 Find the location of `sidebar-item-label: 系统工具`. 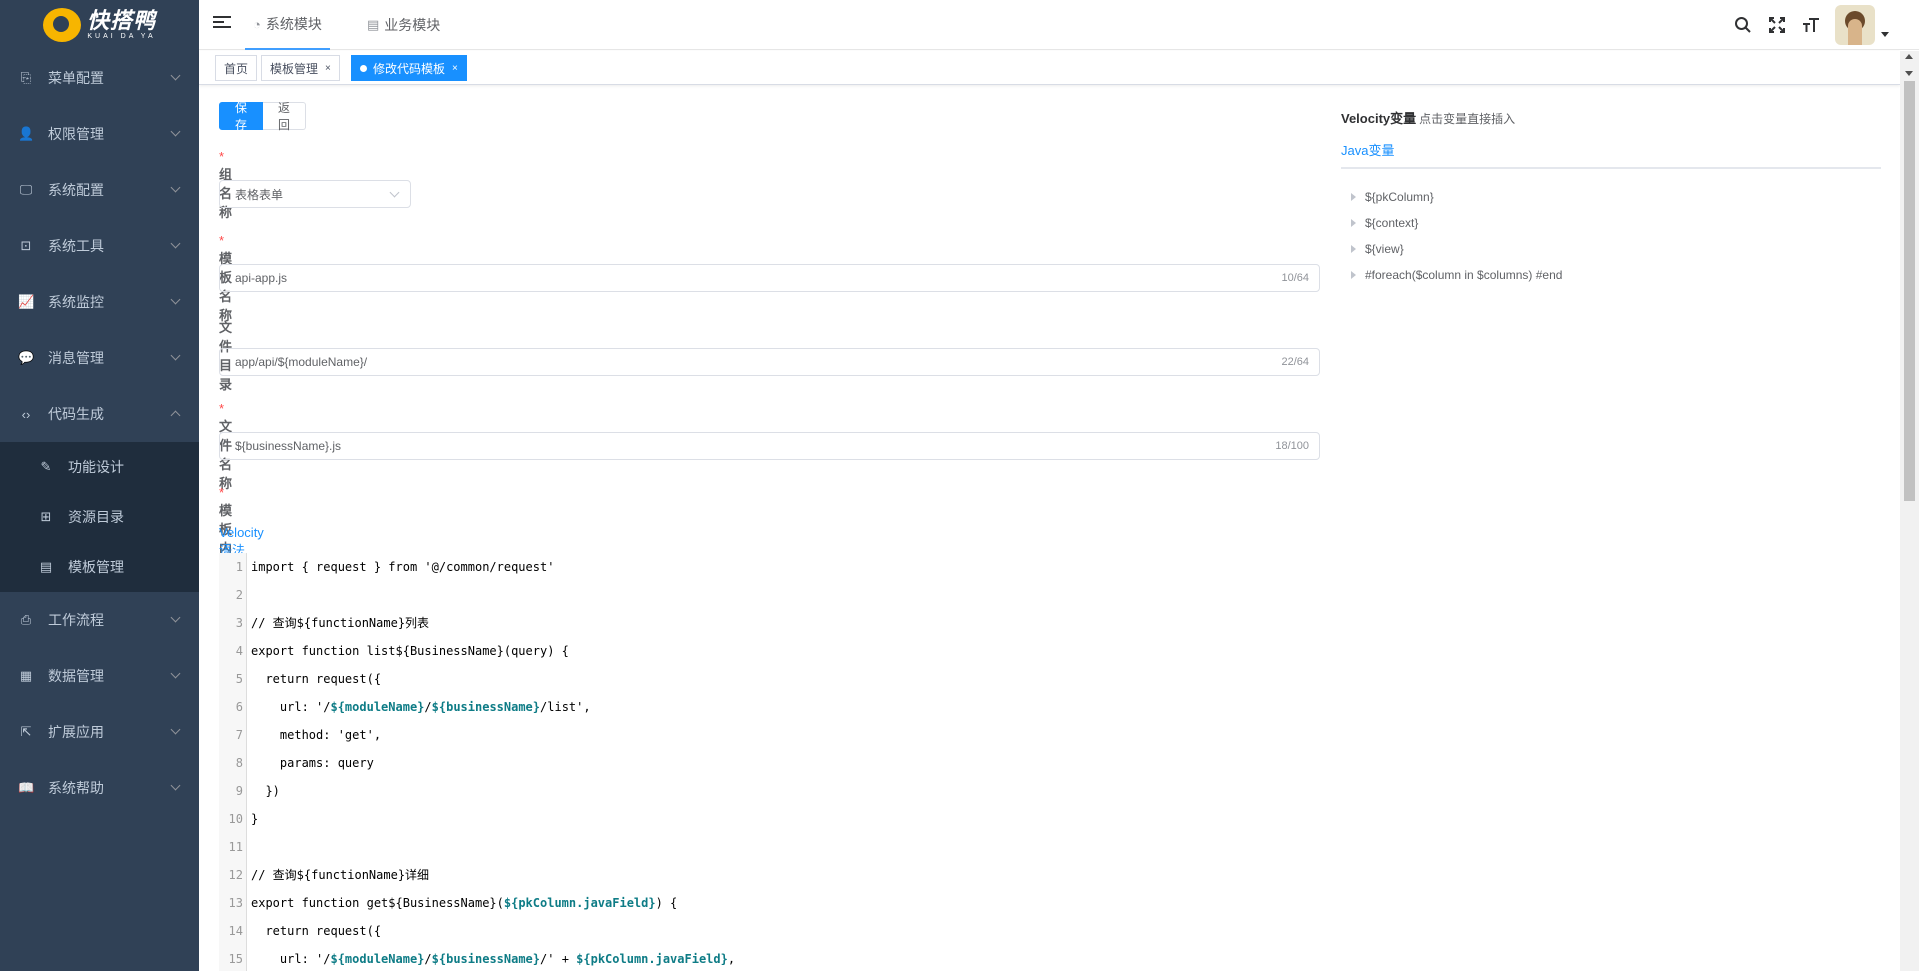

sidebar-item-label: 系统工具 is located at coordinates (76, 246).